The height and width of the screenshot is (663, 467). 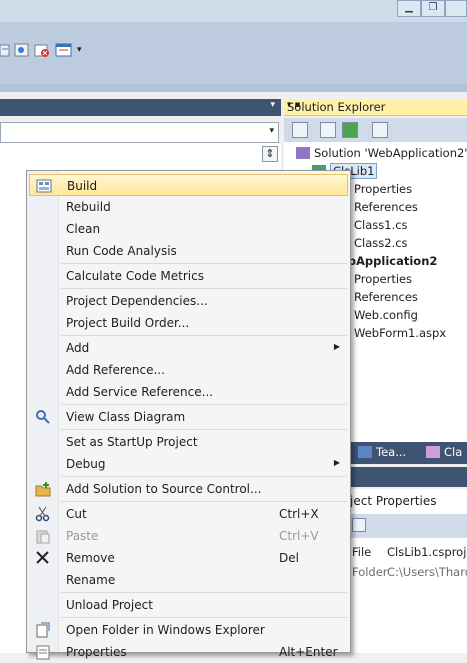 What do you see at coordinates (408, 552) in the screenshot?
I see `property-row: File ClsLib1.csproj` at bounding box center [408, 552].